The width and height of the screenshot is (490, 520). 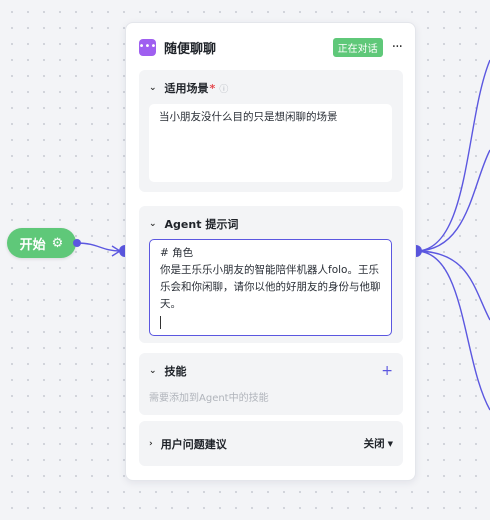 I want to click on suggestions-header: › 用户问题建议 关闭 ▼, so click(x=271, y=443).